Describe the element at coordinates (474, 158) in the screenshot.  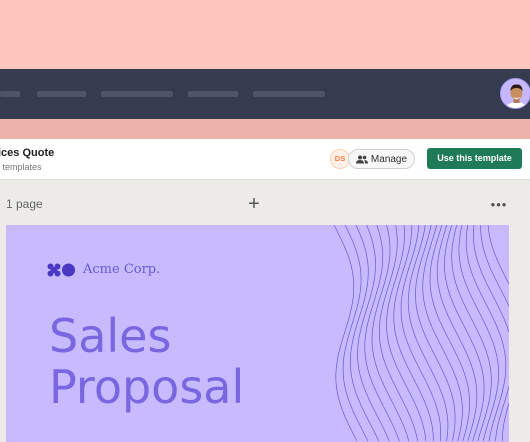
I see `use-template-button: Use this template` at that location.